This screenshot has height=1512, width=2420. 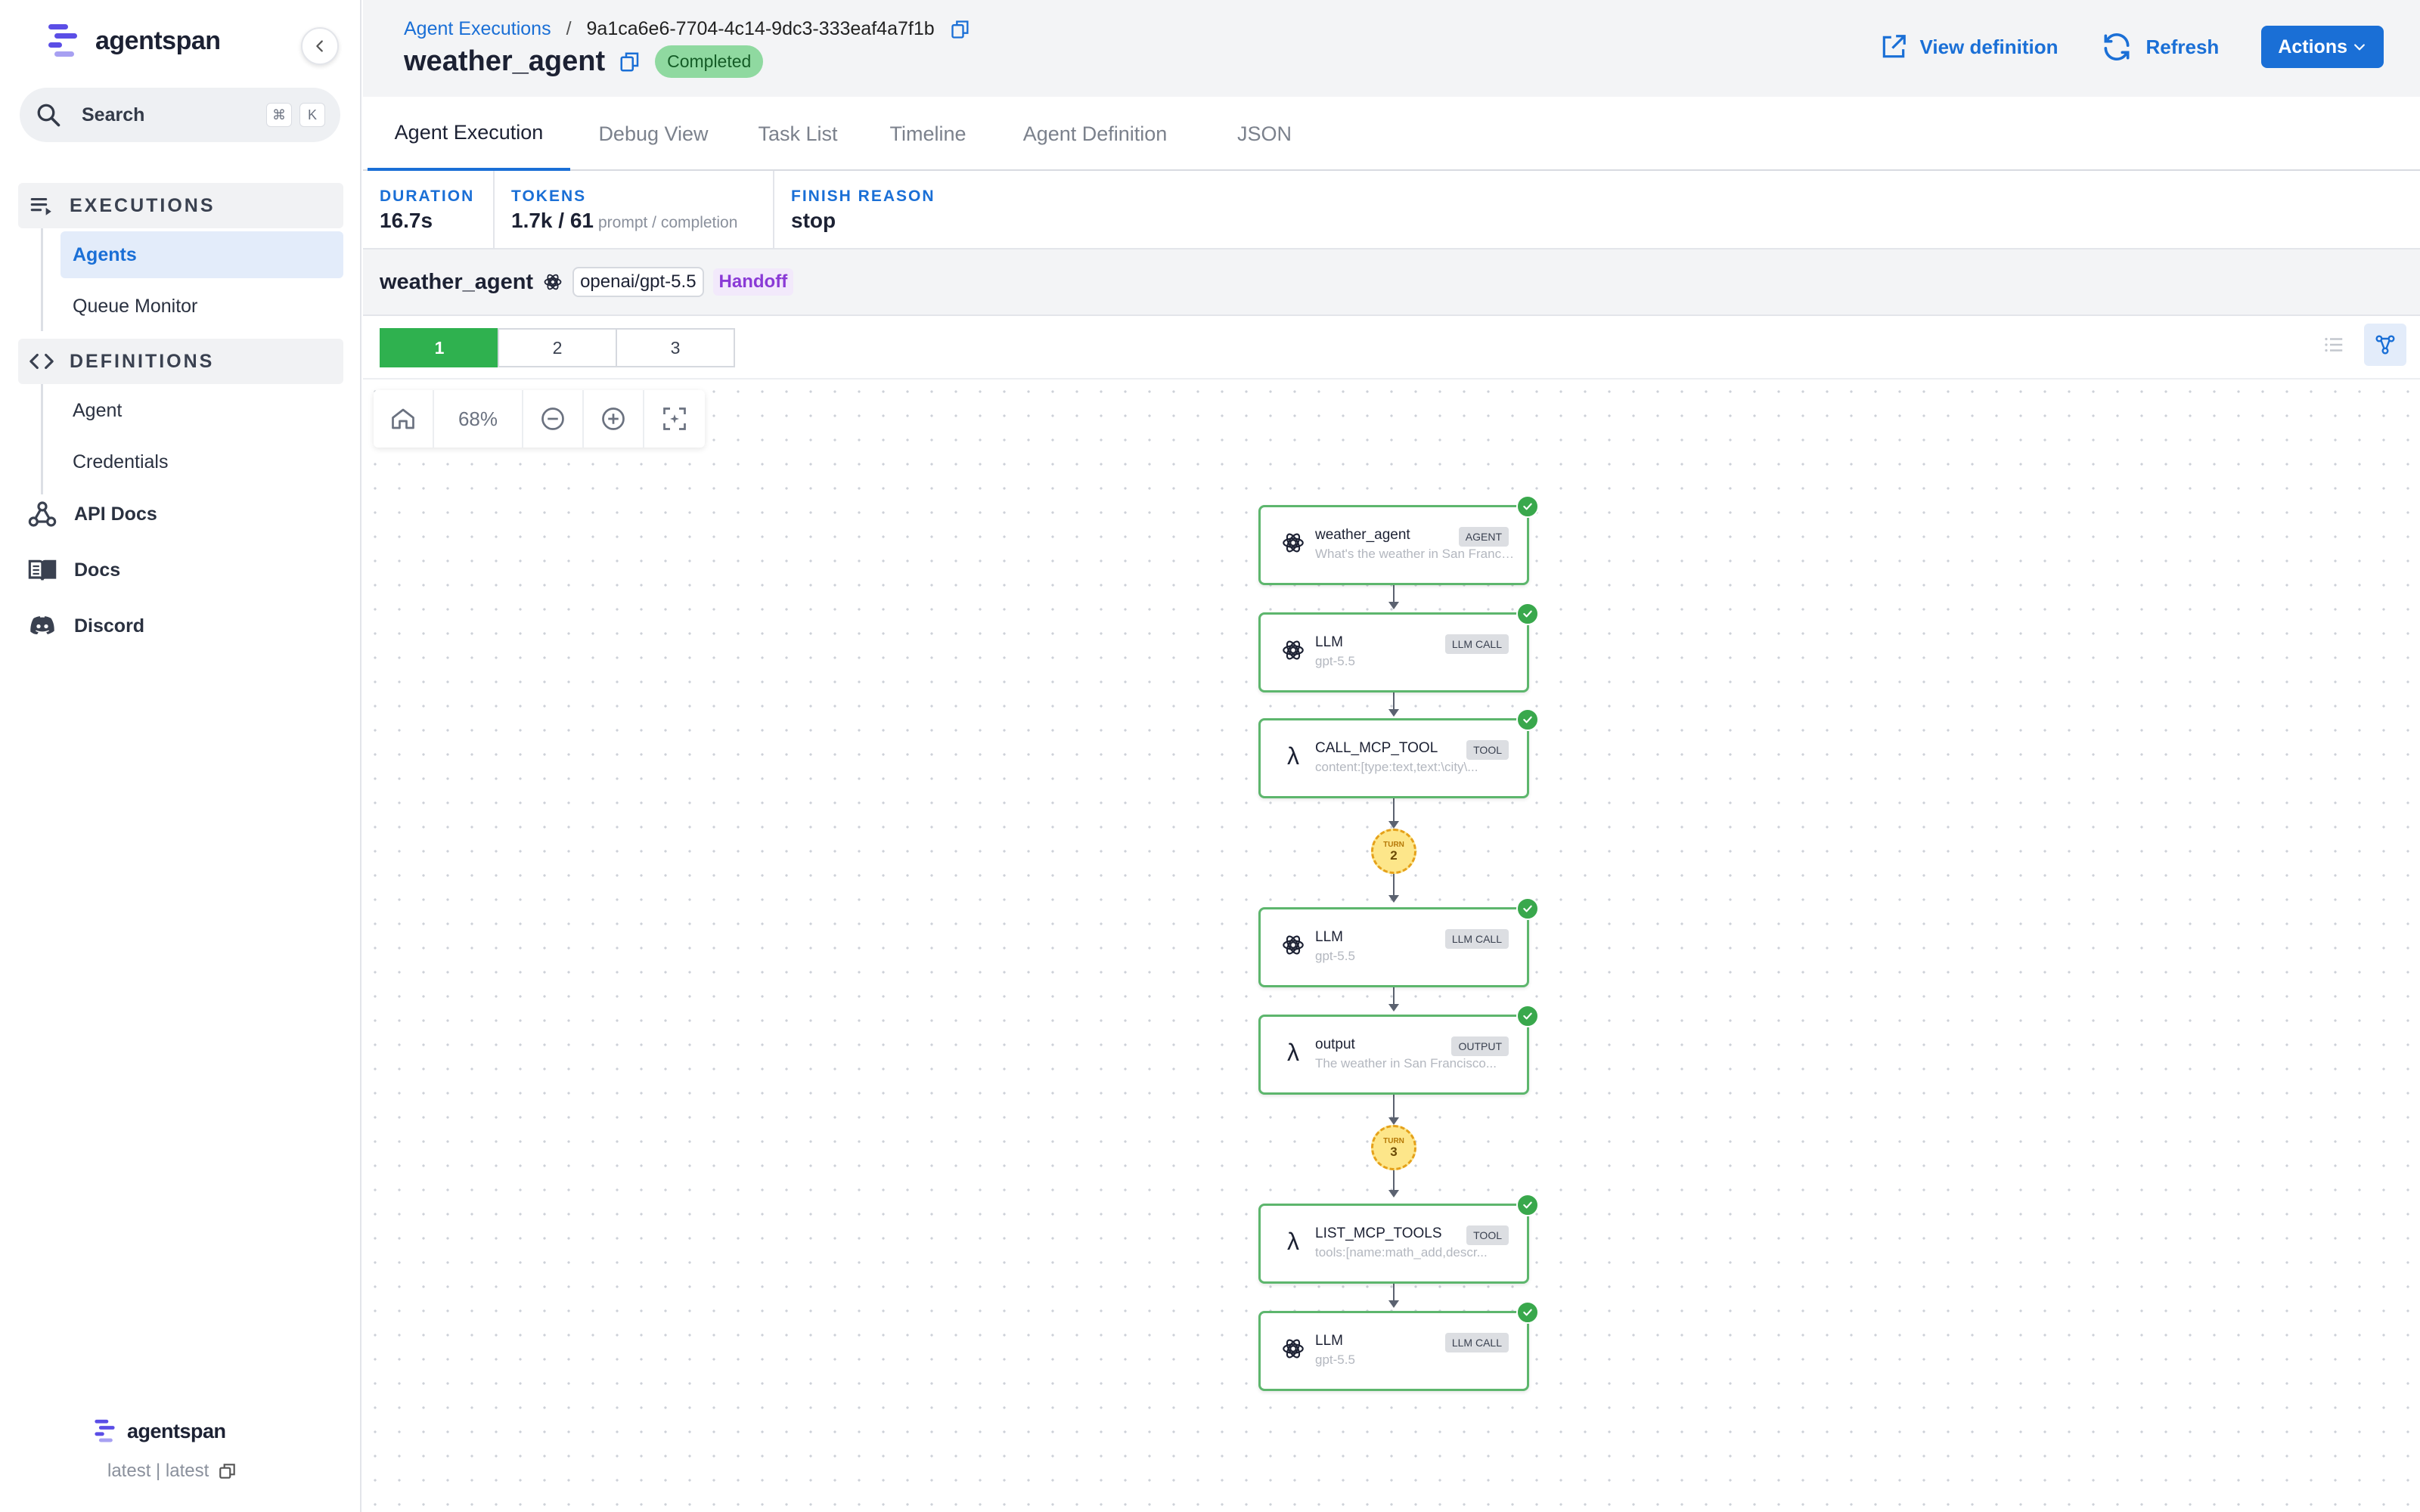 I want to click on chevron-left-icon, so click(x=319, y=46).